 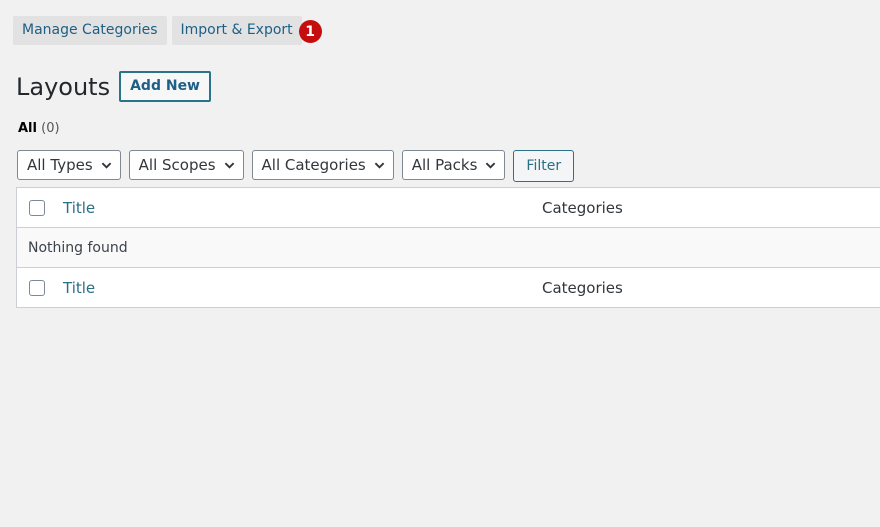 I want to click on empty-message: Nothing found, so click(x=78, y=247).